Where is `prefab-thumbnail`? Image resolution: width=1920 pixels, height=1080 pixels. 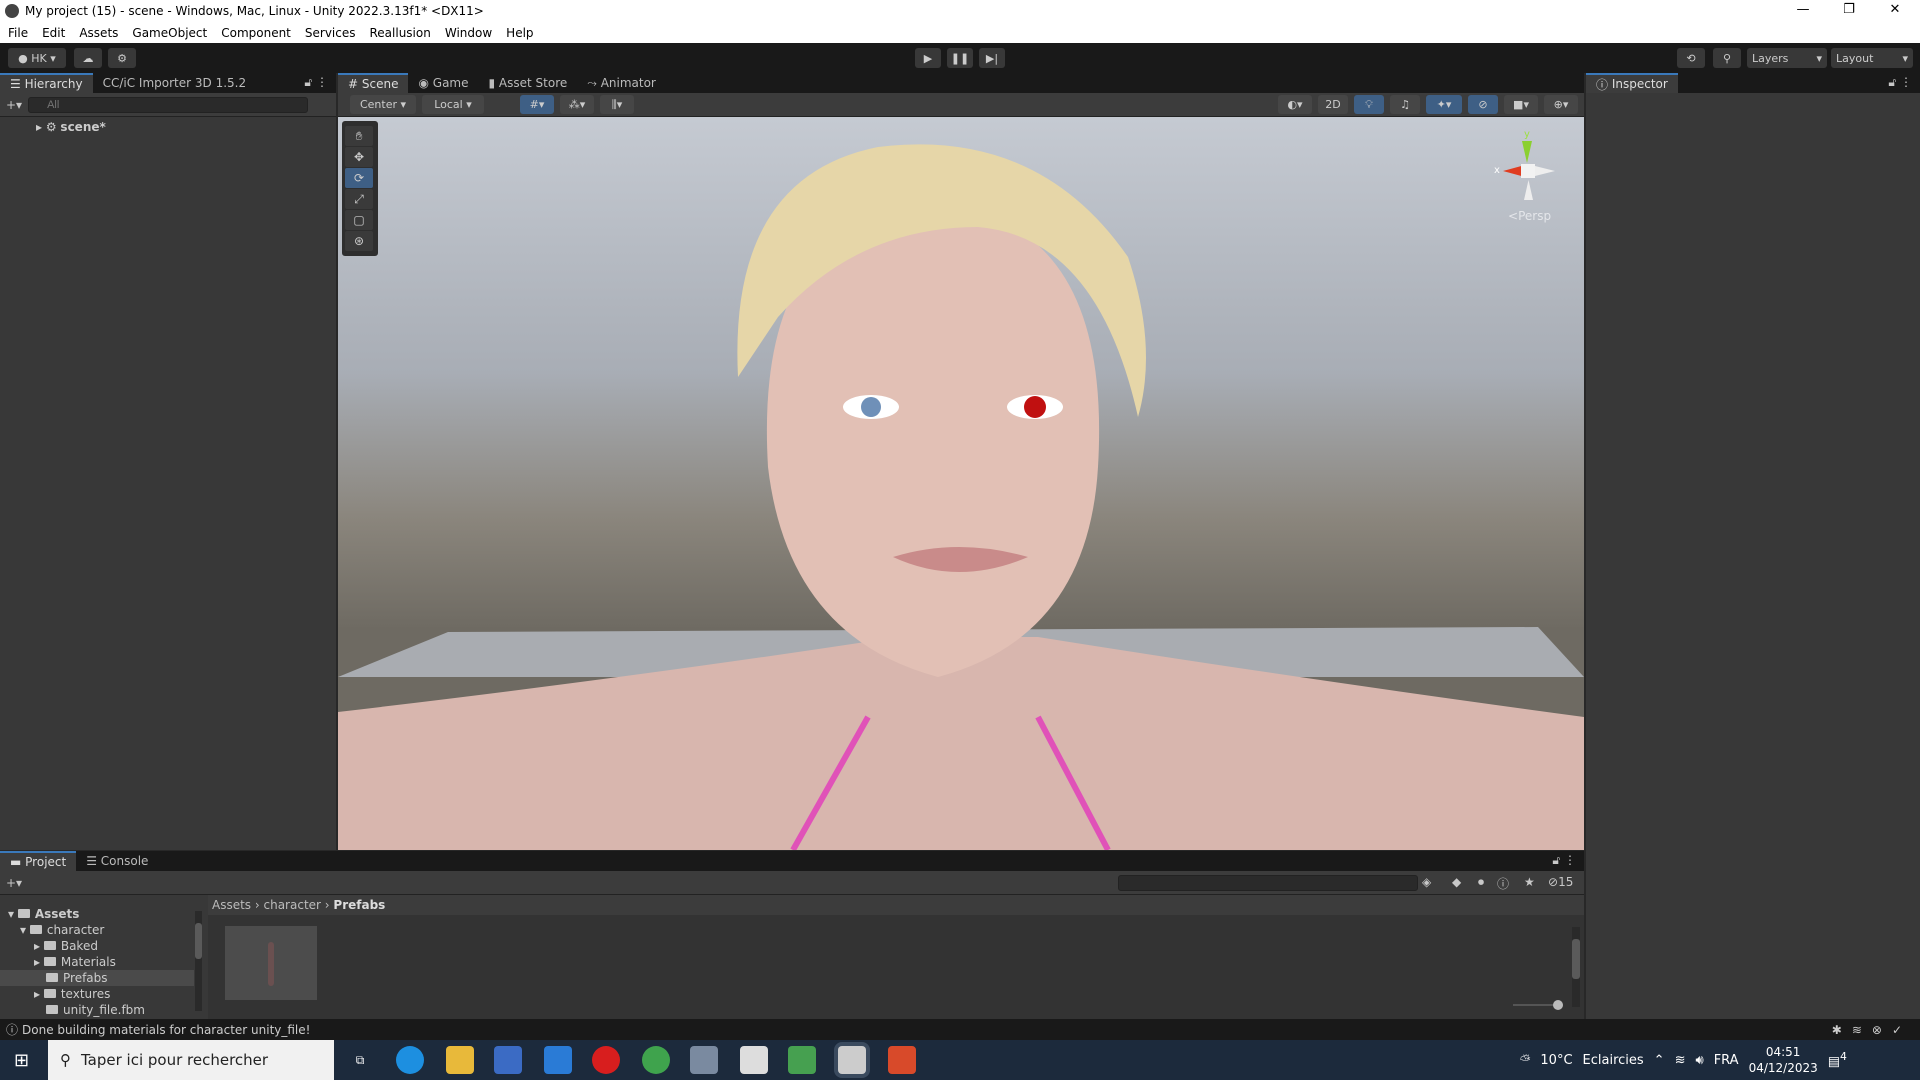 prefab-thumbnail is located at coordinates (271, 963).